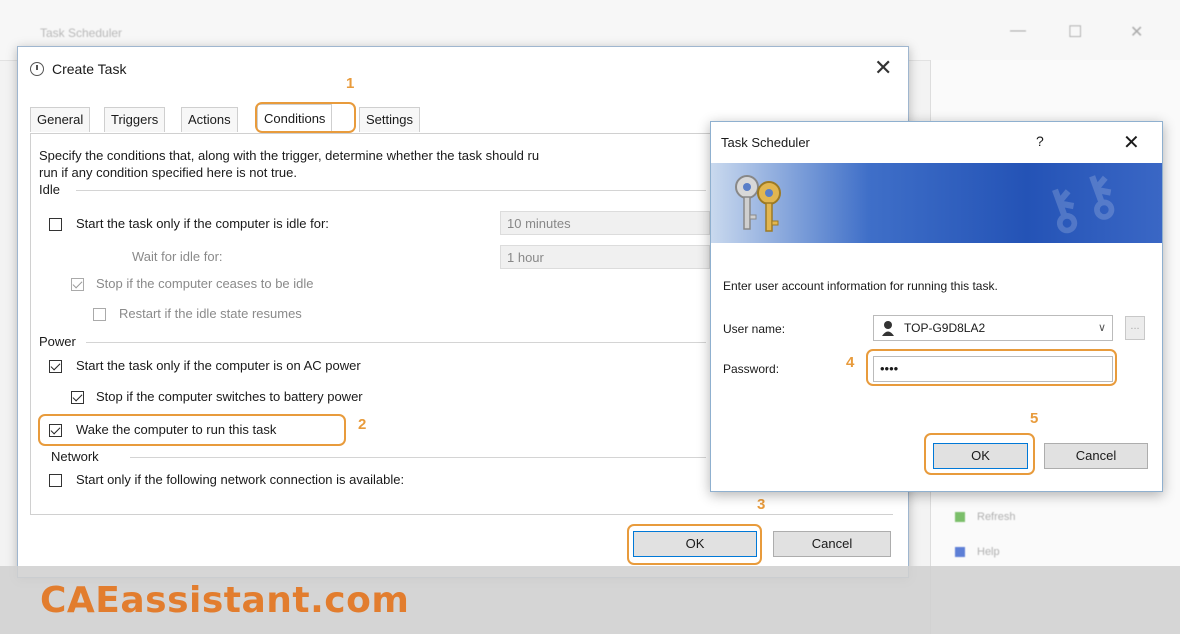  Describe the element at coordinates (177, 256) in the screenshot. I see `wait-for-idle-label: Wait for idle for:` at that location.